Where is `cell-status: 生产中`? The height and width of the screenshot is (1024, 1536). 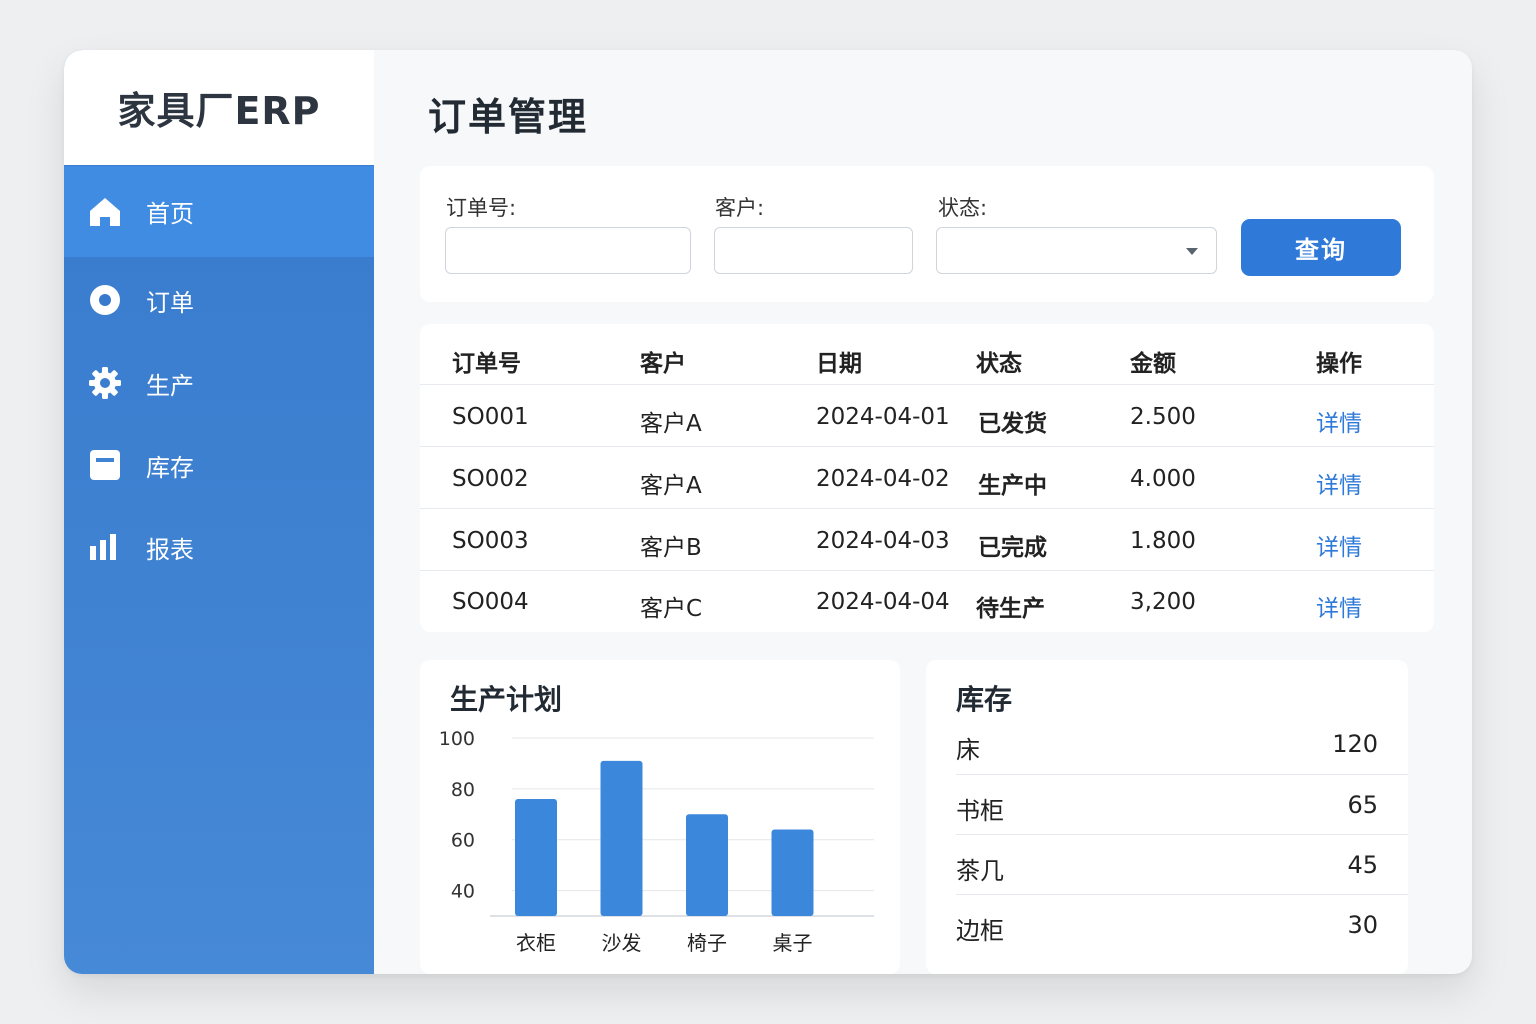
cell-status: 生产中 is located at coordinates (1012, 486).